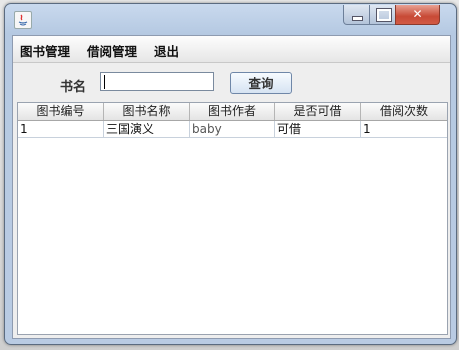 The width and height of the screenshot is (459, 350). What do you see at coordinates (147, 111) in the screenshot?
I see `column-header-book-name: 图书名称` at bounding box center [147, 111].